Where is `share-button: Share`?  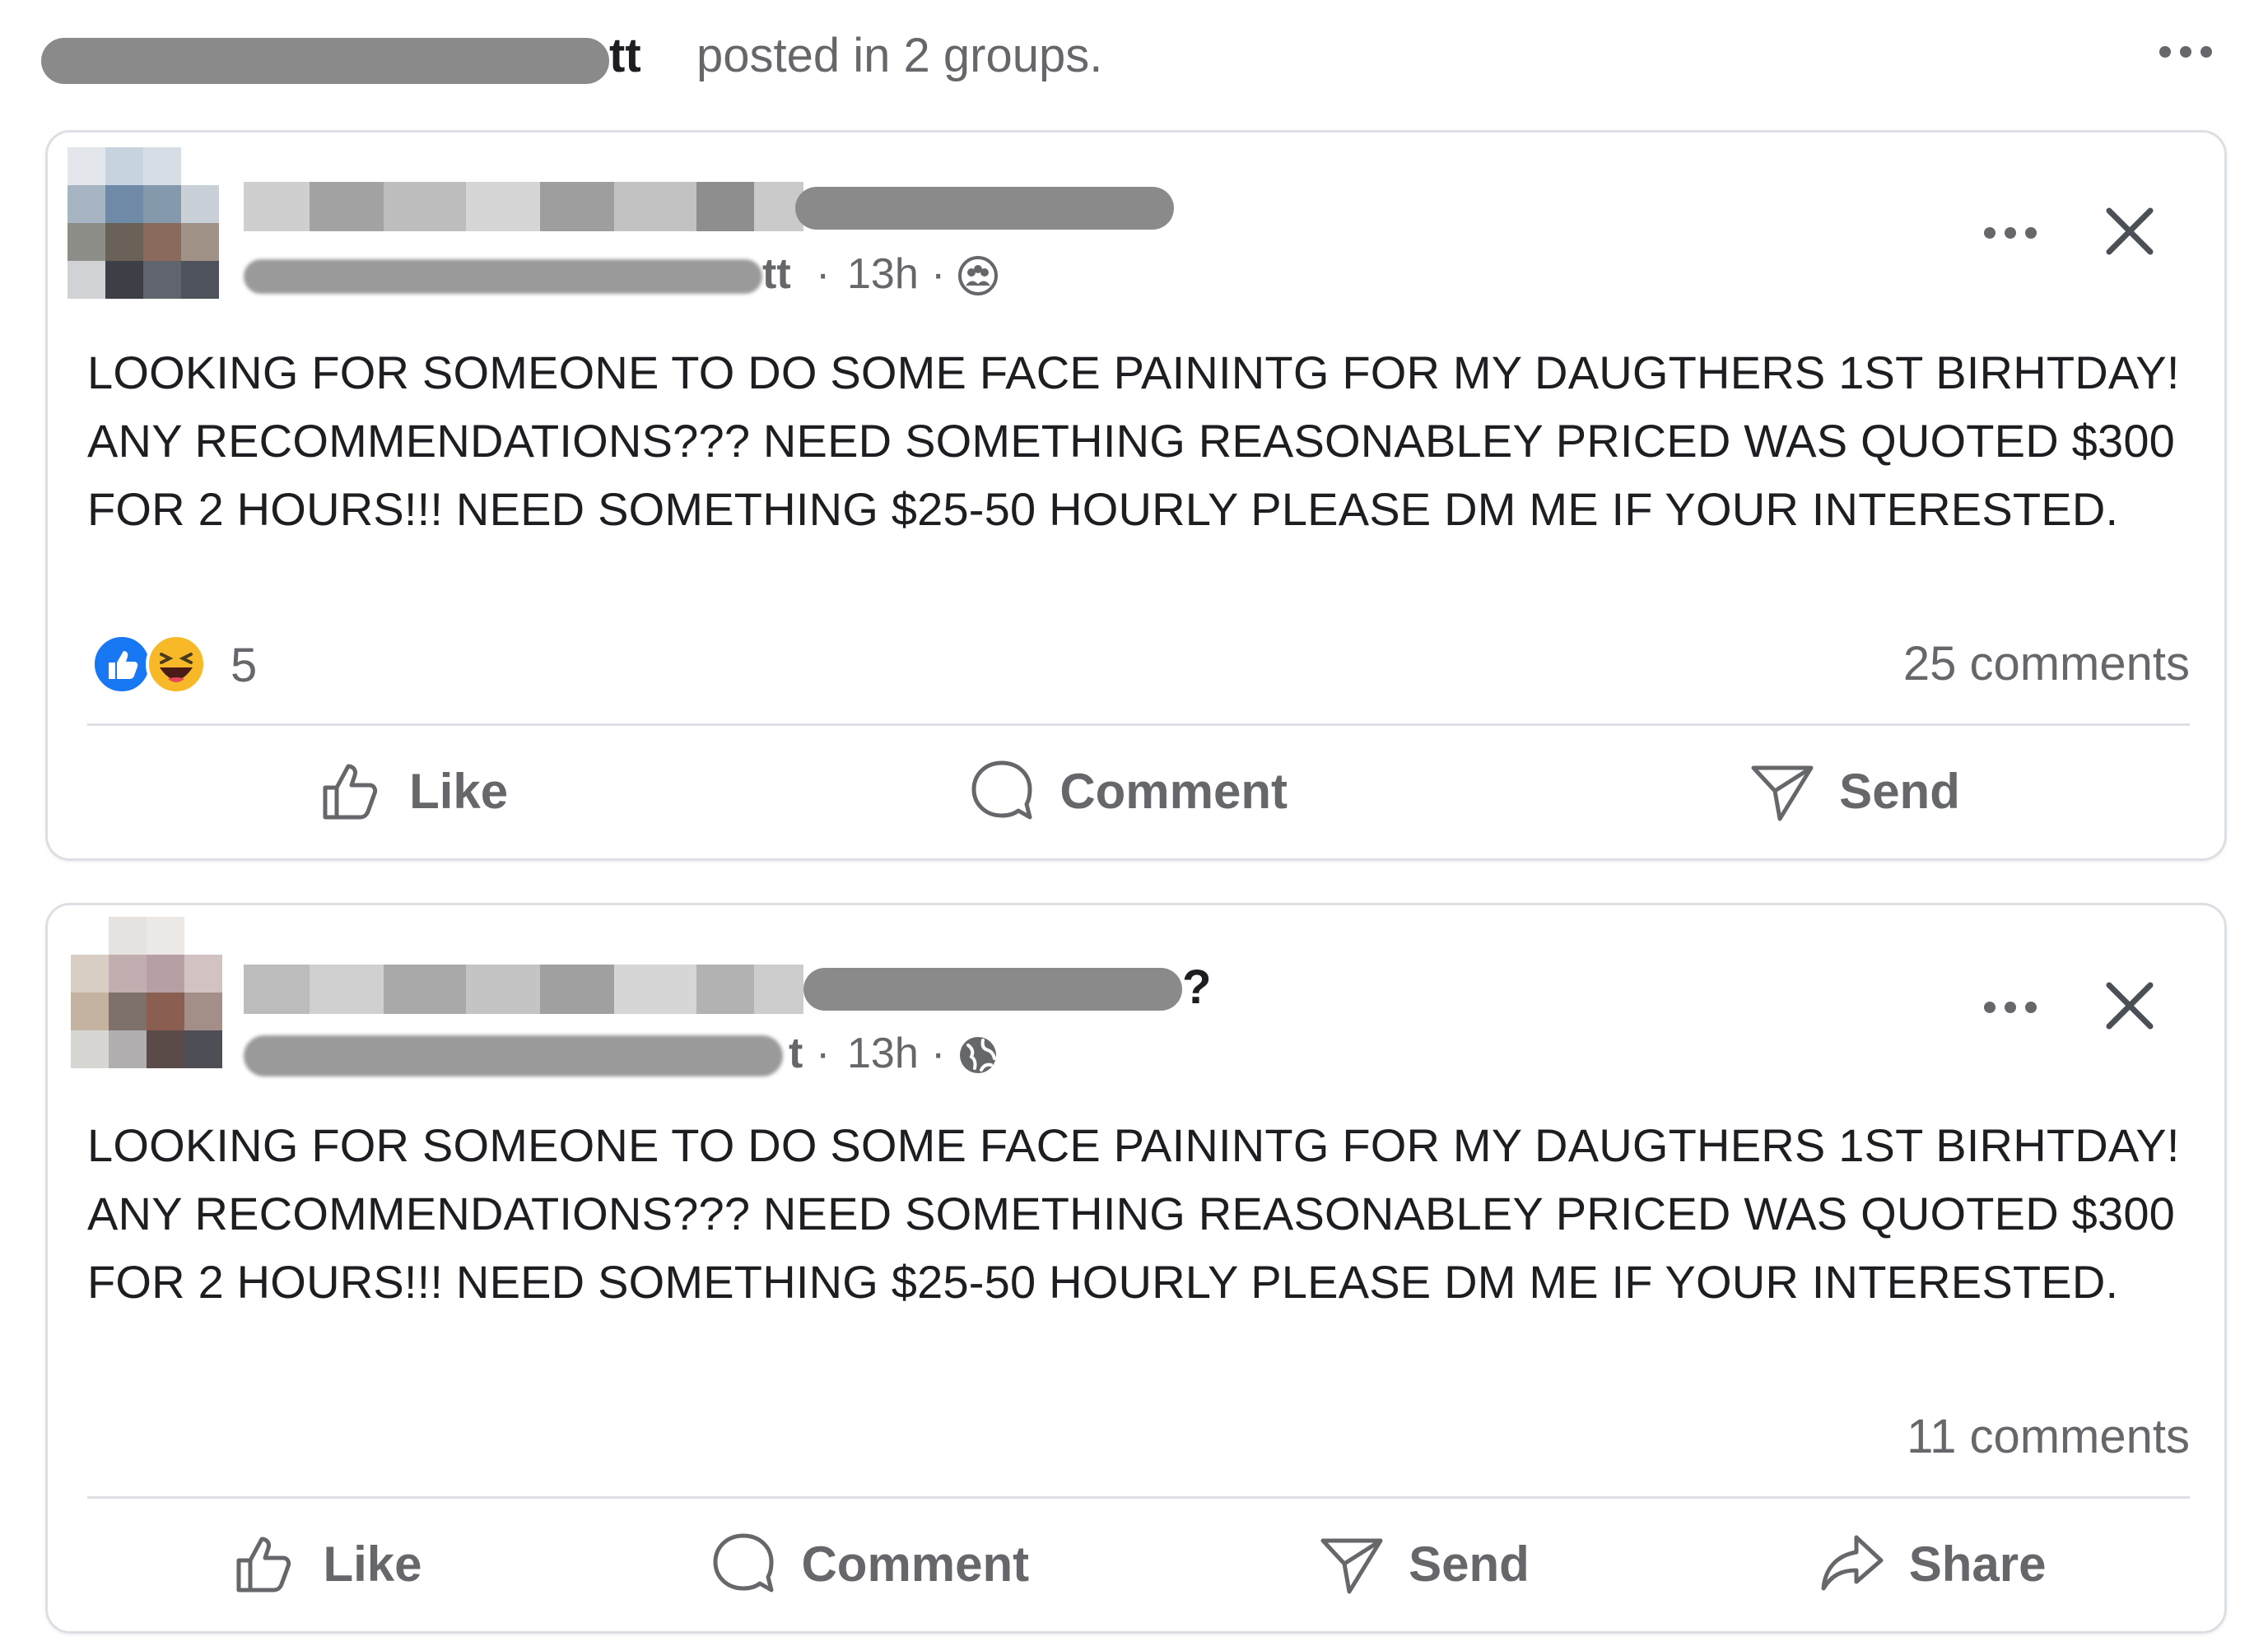 share-button: Share is located at coordinates (1931, 1563).